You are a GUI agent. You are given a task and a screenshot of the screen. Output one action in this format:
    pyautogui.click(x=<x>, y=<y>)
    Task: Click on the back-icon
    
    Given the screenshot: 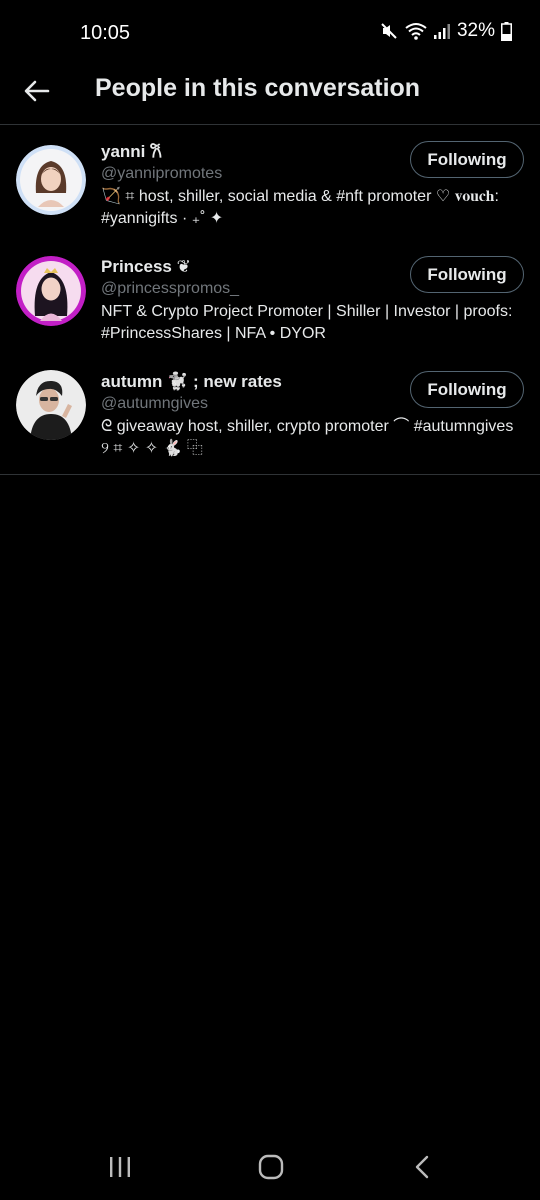 What is the action you would take?
    pyautogui.click(x=422, y=1167)
    